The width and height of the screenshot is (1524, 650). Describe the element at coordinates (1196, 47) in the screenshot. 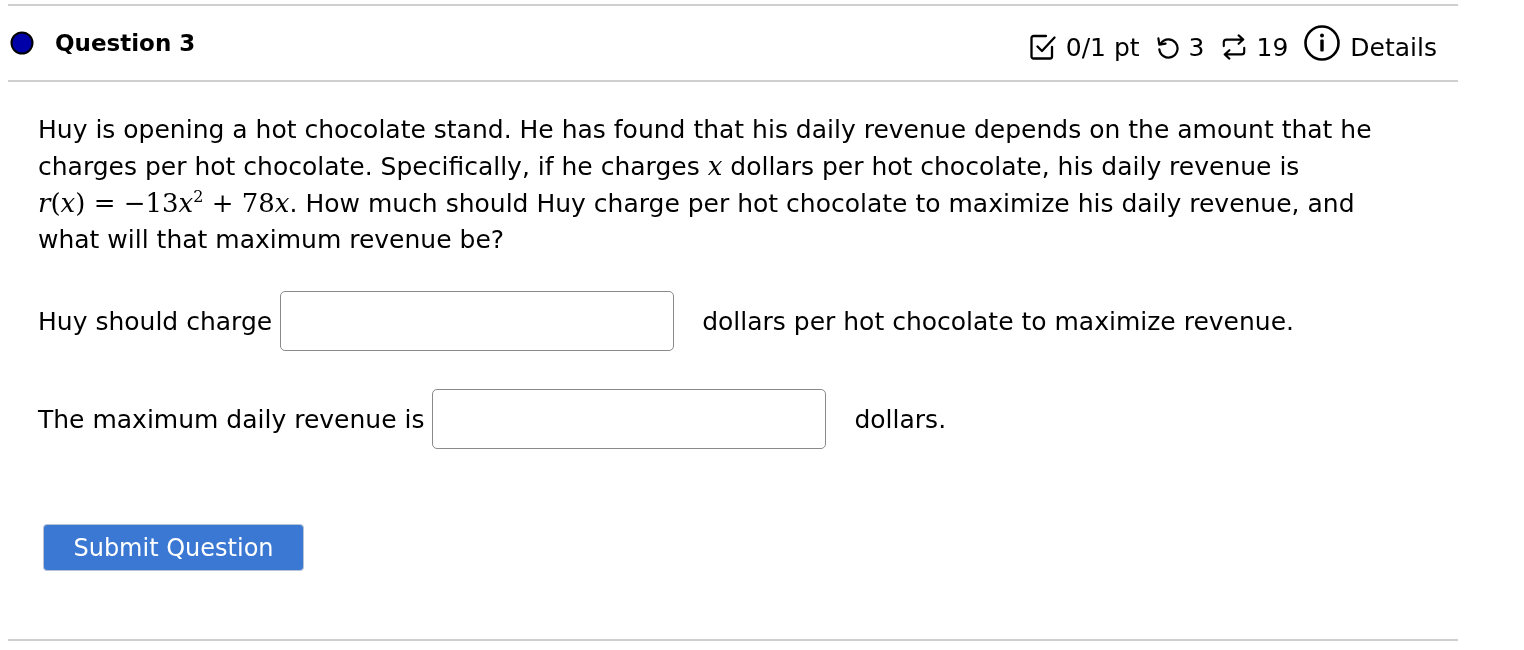

I see `attempts-text: 3` at that location.